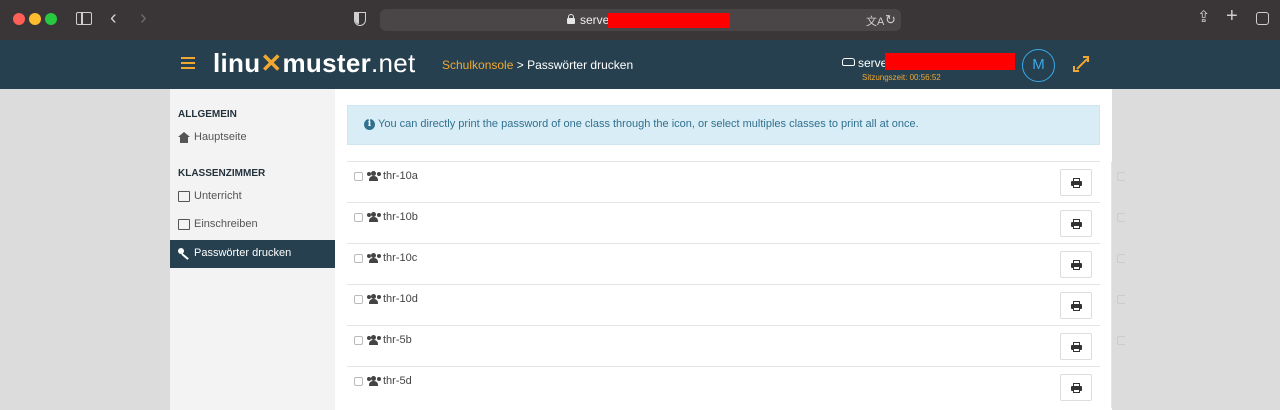  Describe the element at coordinates (901, 77) in the screenshot. I see `session-time: Sitzungszeit: 00:56:52` at that location.